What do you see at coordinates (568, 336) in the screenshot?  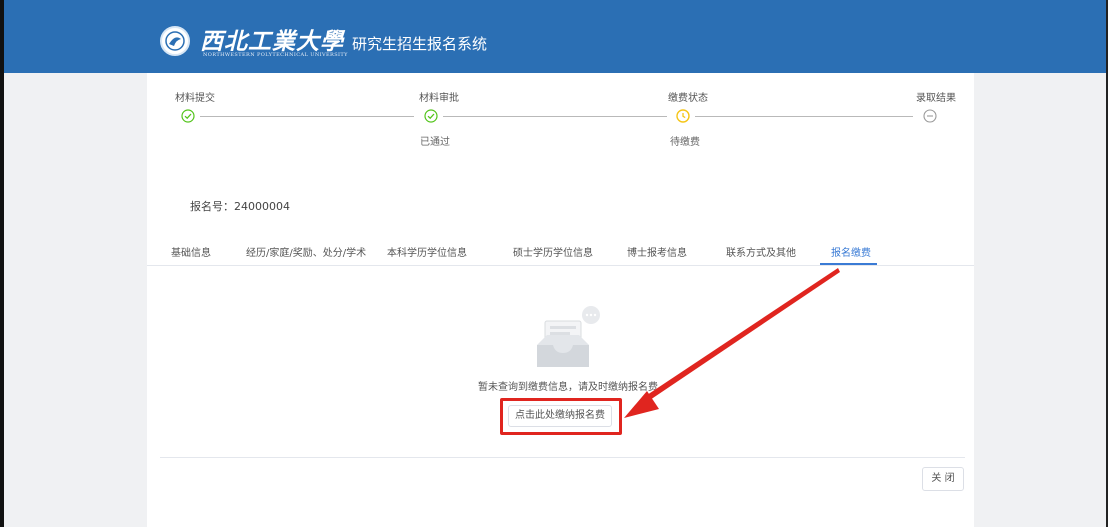 I see `empty-inbox-icon` at bounding box center [568, 336].